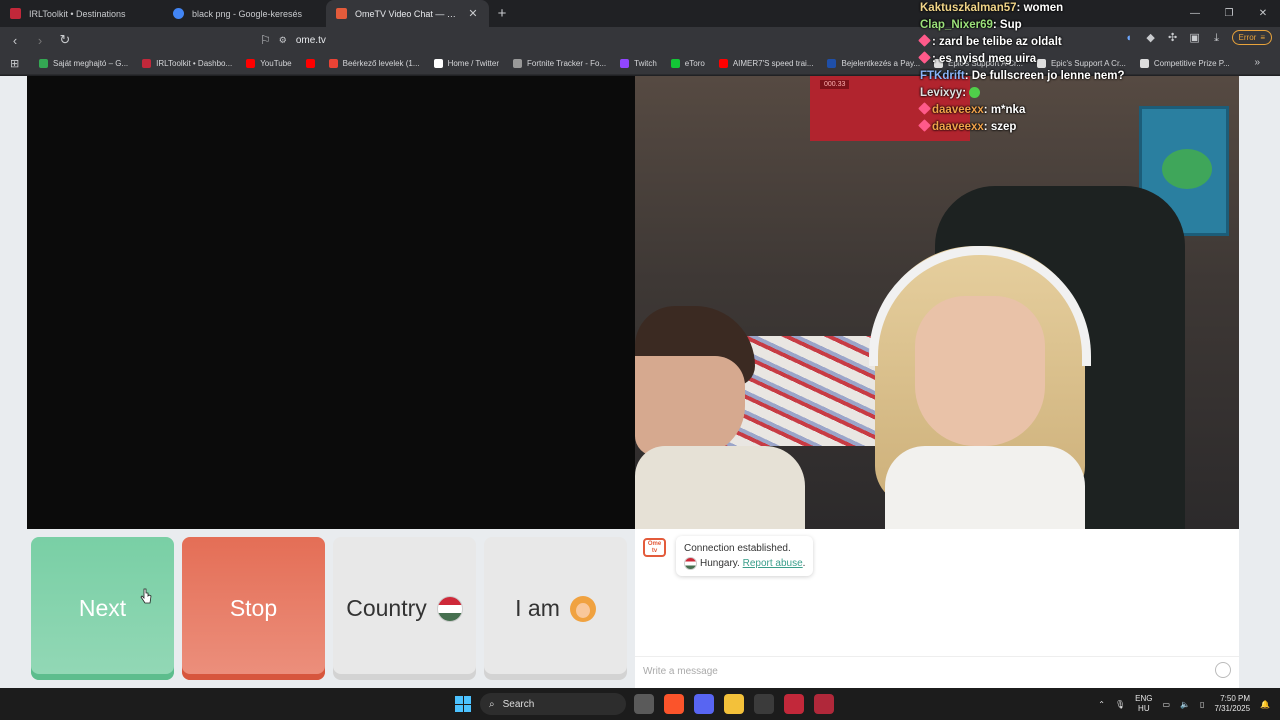 The image size is (1280, 720). I want to click on i-am-label: I am, so click(537, 608).